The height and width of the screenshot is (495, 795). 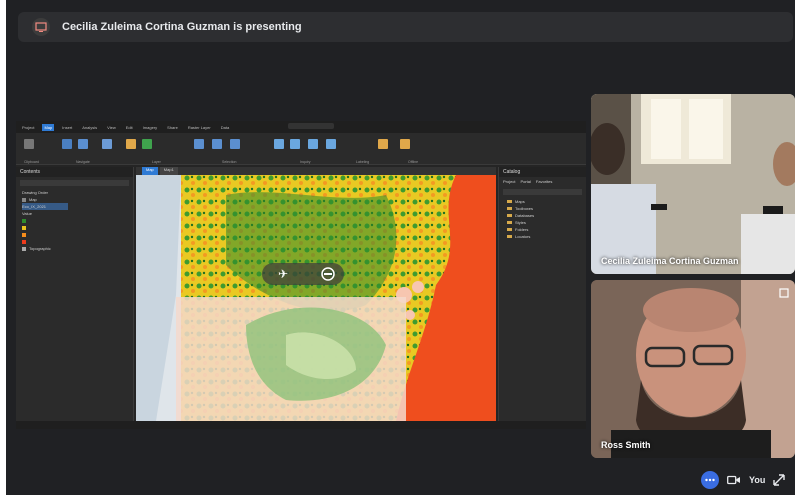 I want to click on pin-icon, so click(x=784, y=293).